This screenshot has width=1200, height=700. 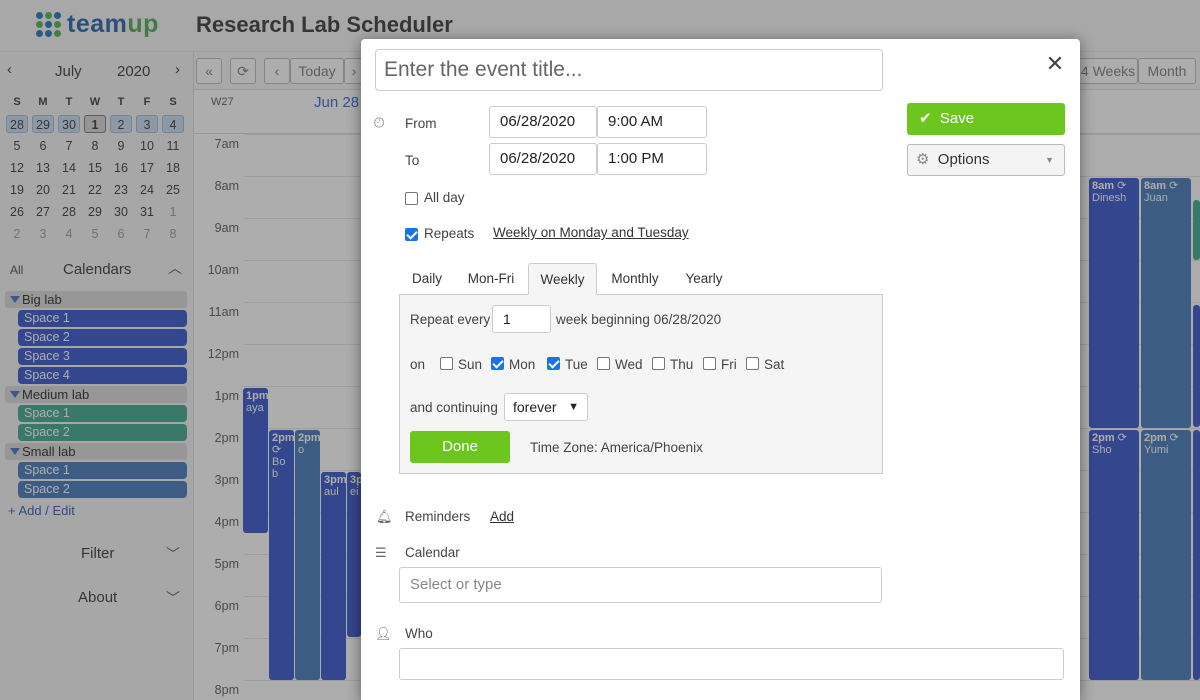 I want to click on tab-daily: Daily, so click(x=427, y=279).